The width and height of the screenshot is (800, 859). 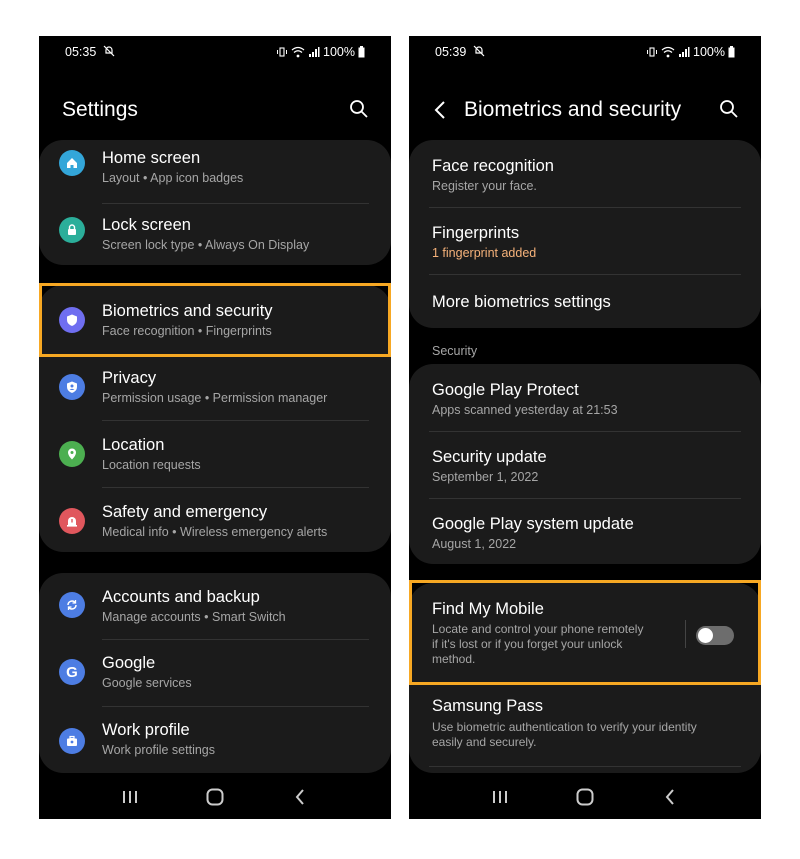 I want to click on highlight-biometrics-and-security, so click(x=215, y=320).